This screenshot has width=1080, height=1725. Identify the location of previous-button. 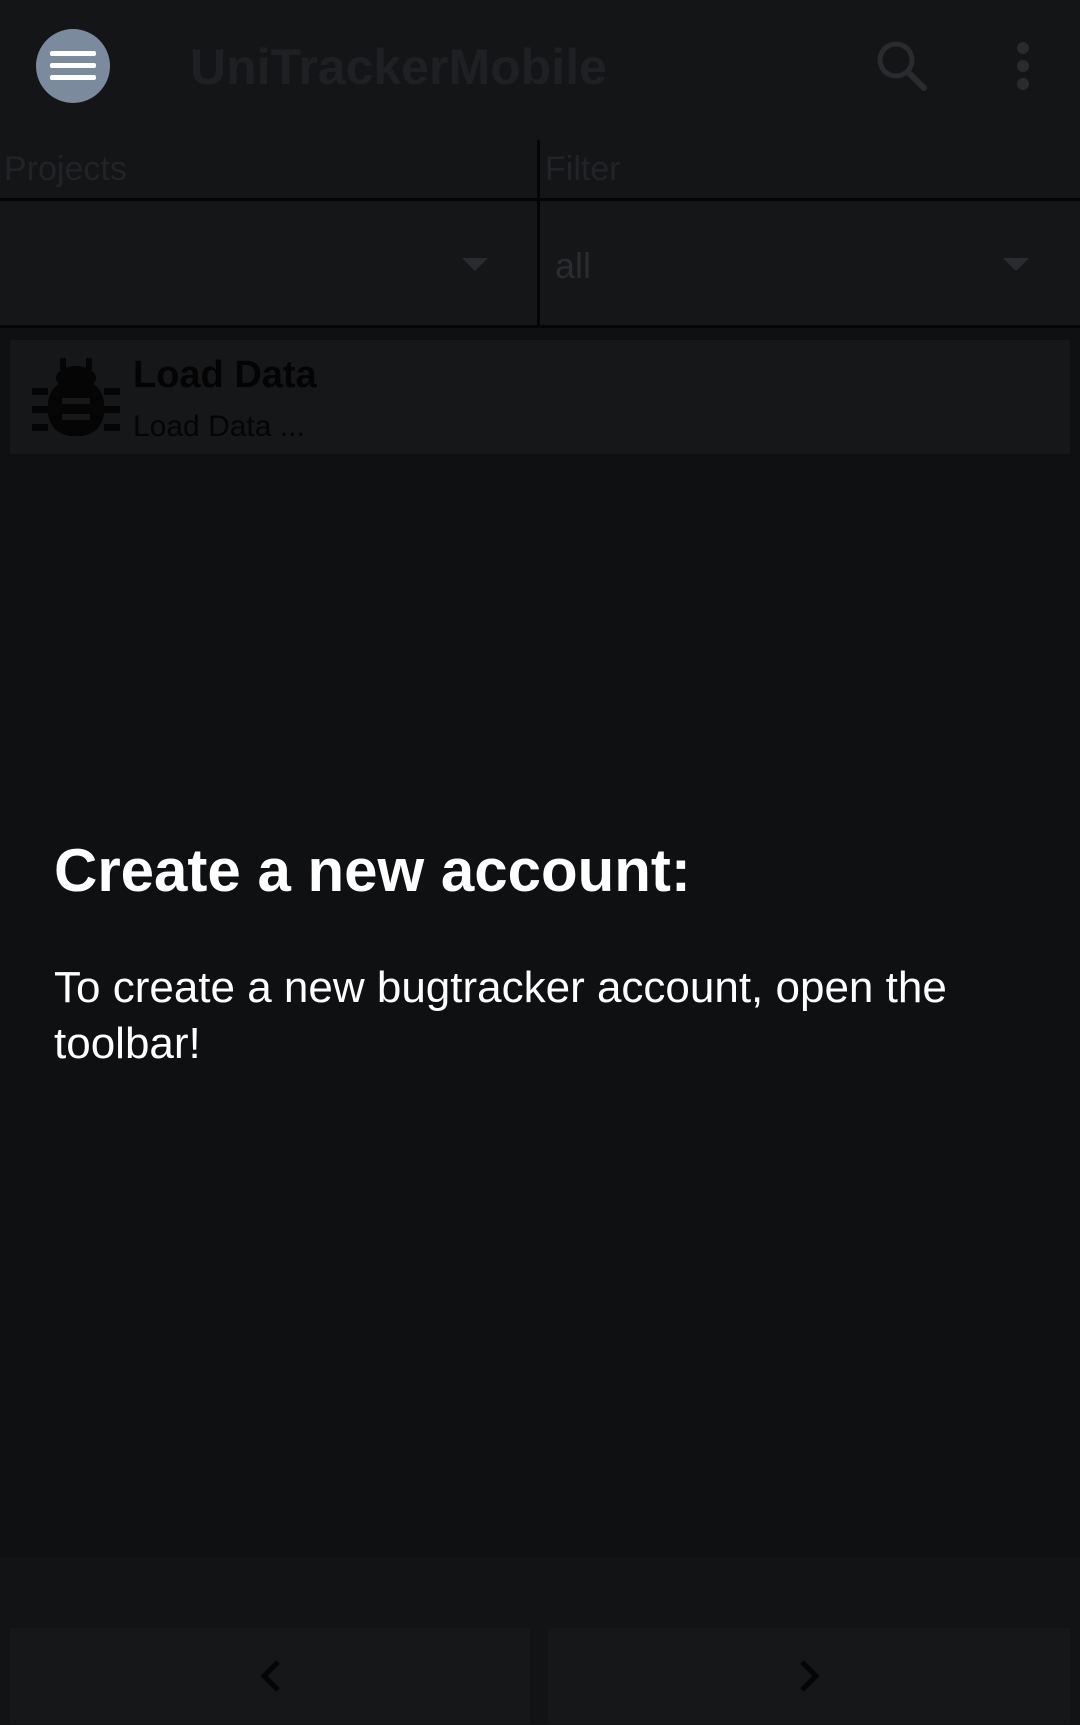
(270, 1676).